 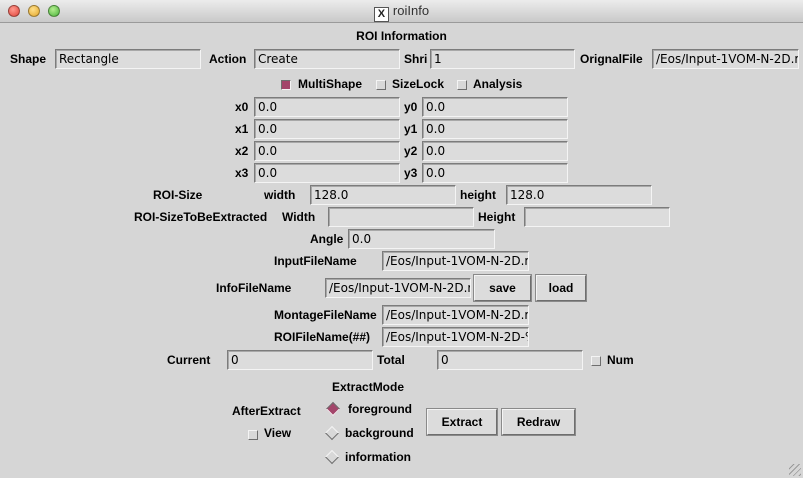 What do you see at coordinates (368, 387) in the screenshot?
I see `extract-mode-label: ExtractMode` at bounding box center [368, 387].